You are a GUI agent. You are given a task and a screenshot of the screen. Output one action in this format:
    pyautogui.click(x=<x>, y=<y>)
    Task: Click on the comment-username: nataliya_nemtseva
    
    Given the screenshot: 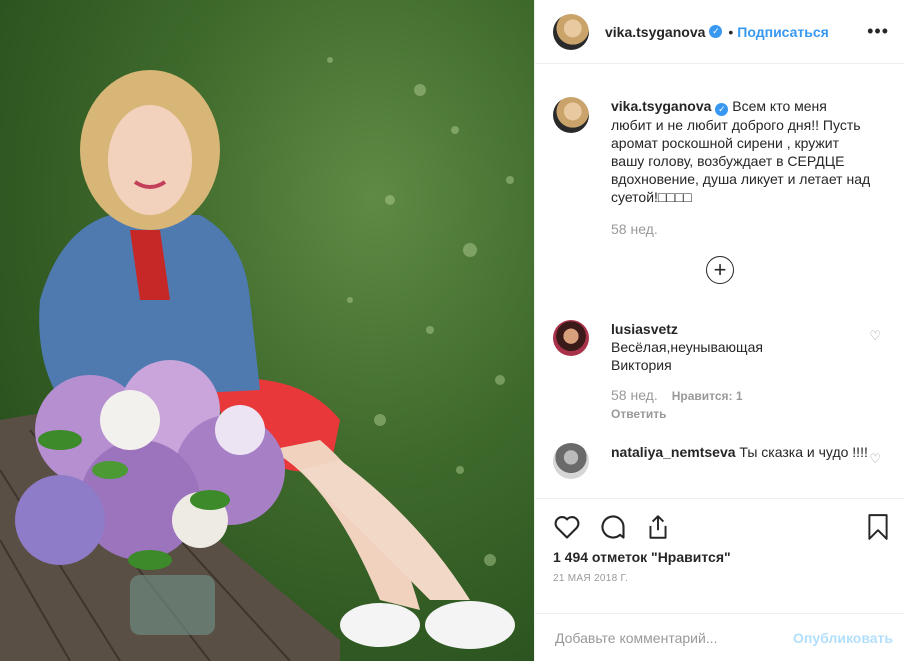 What is the action you would take?
    pyautogui.click(x=673, y=452)
    